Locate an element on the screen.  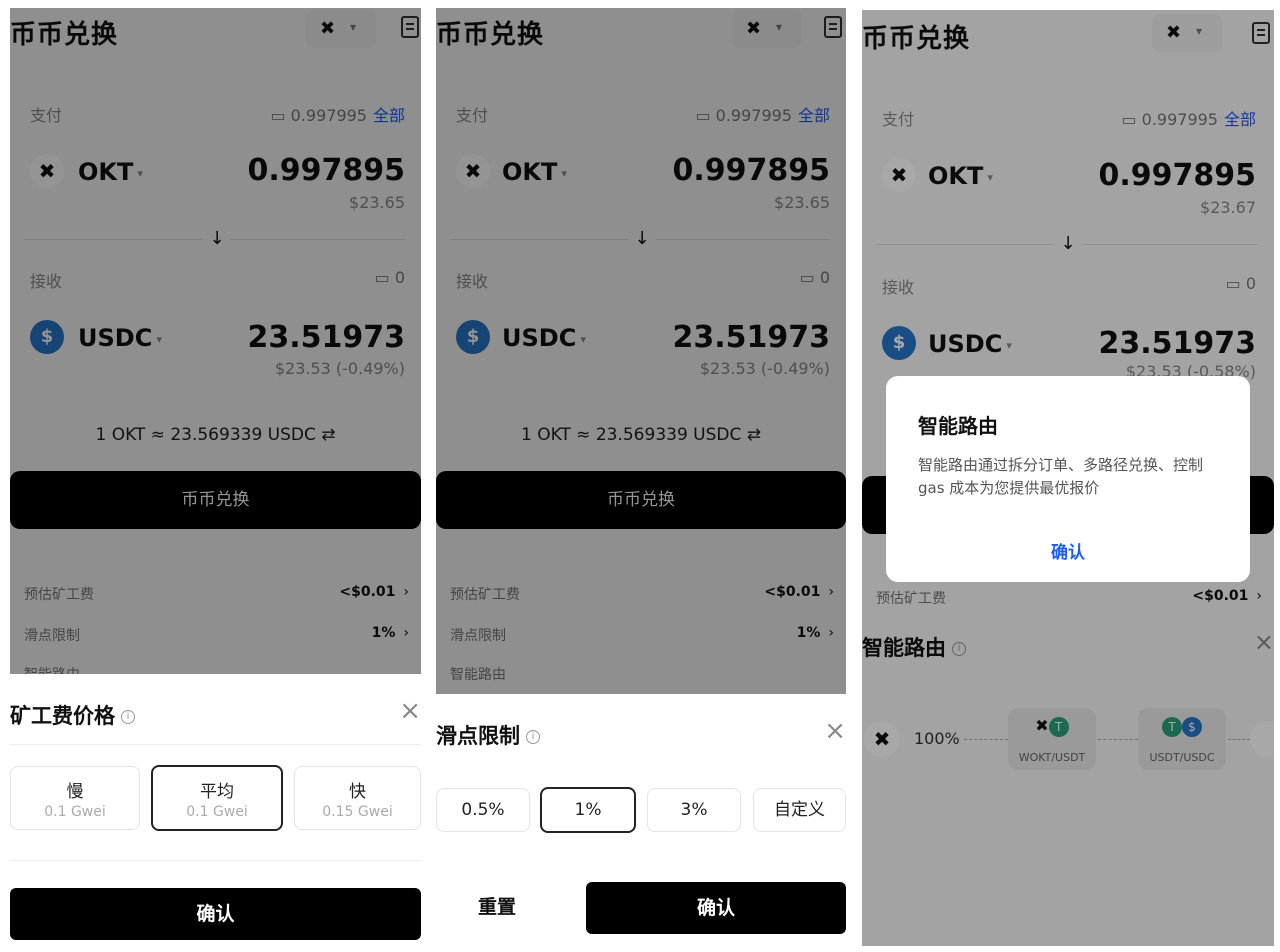
sheet-title: 矿工费价格 i is located at coordinates (72, 715).